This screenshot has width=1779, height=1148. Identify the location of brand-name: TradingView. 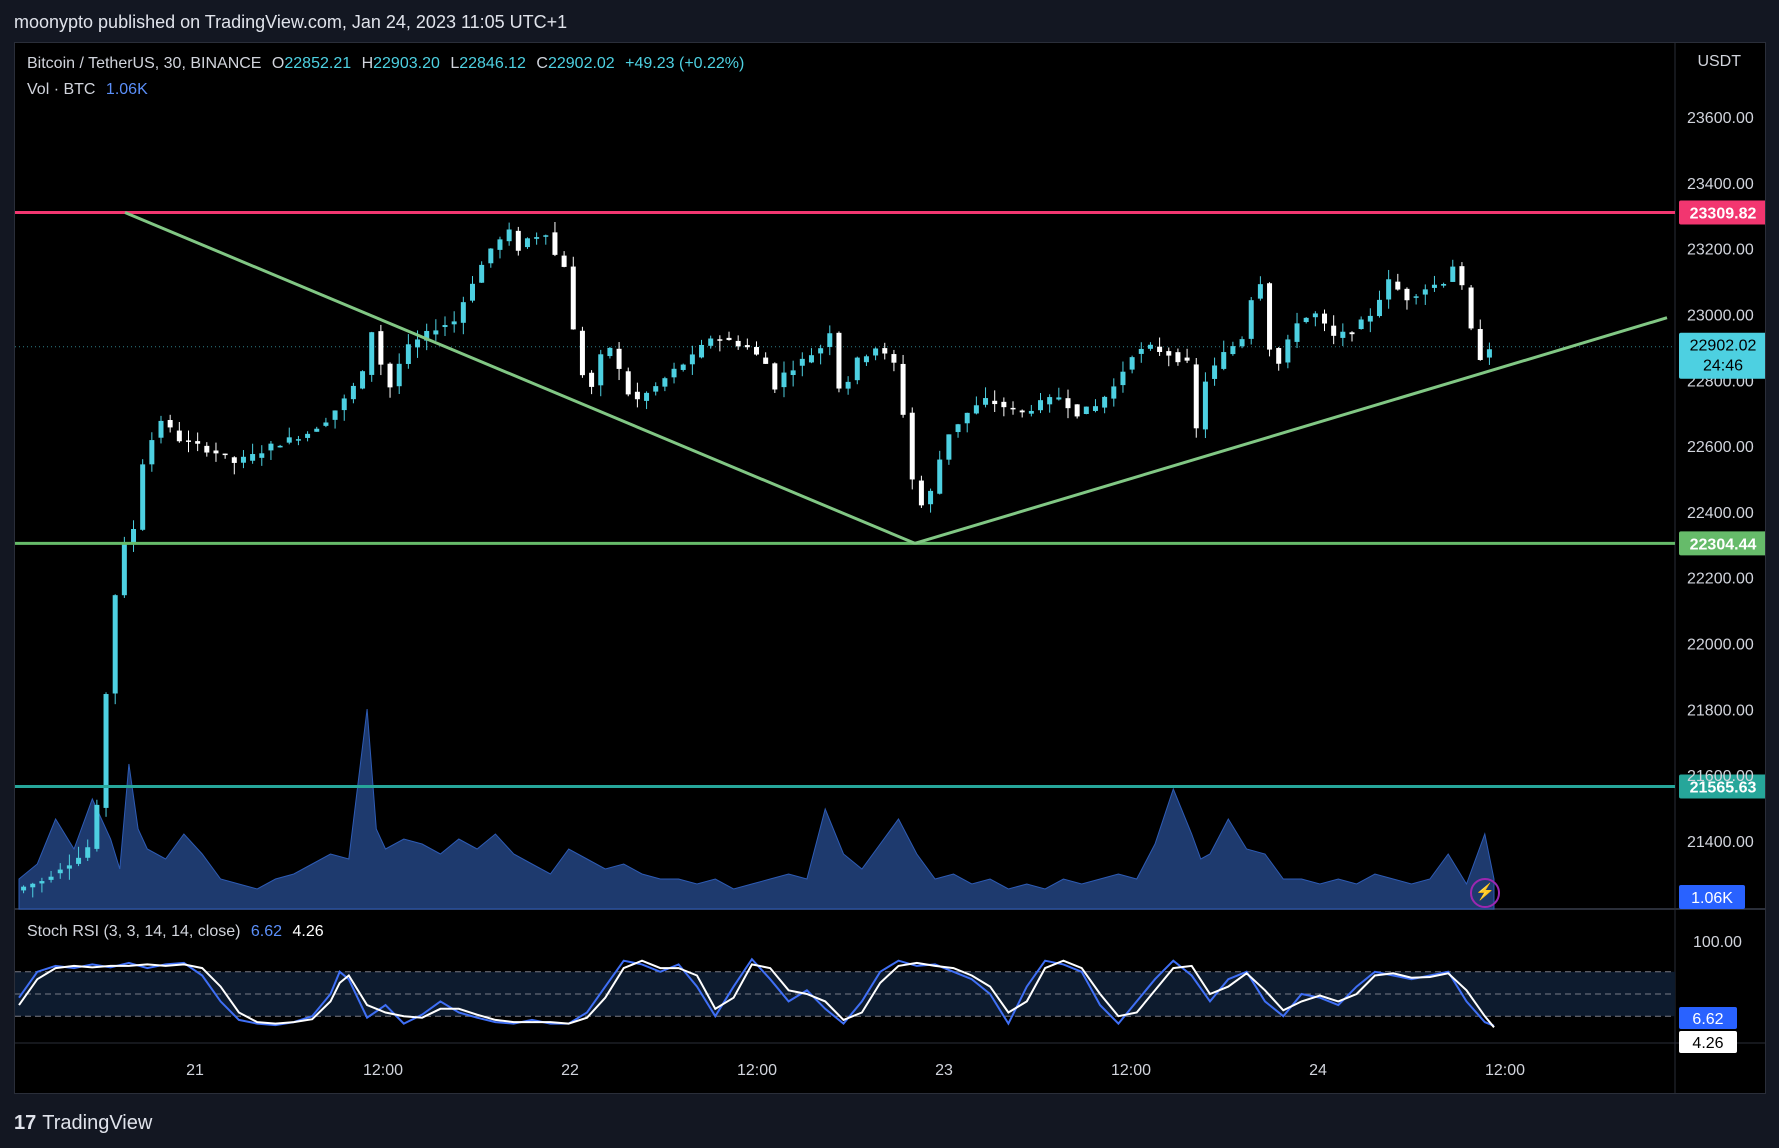
(97, 1123).